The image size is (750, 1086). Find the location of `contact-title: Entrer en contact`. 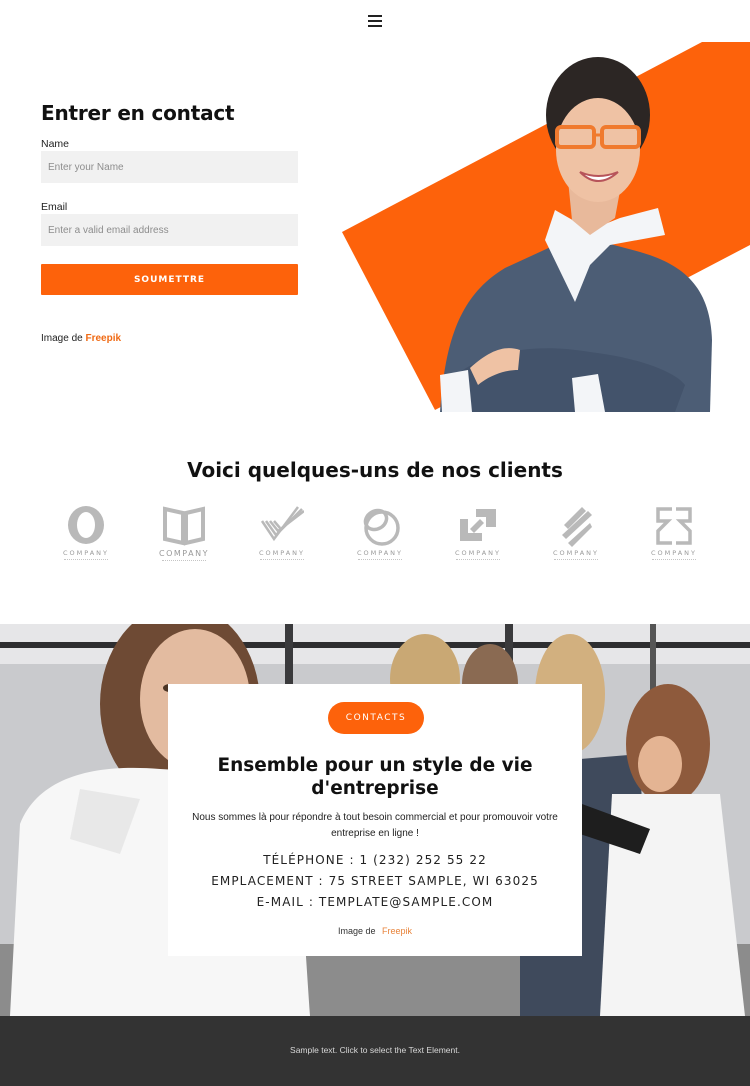

contact-title: Entrer en contact is located at coordinates (138, 113).